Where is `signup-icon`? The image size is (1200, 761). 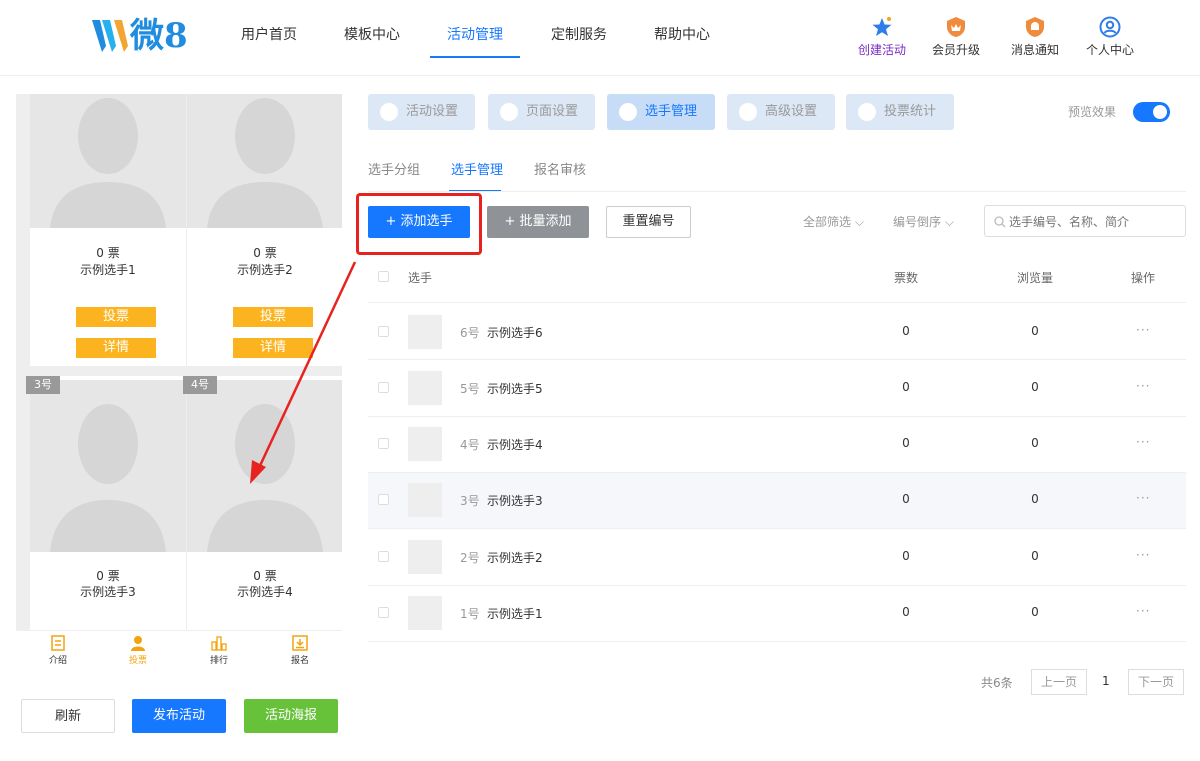 signup-icon is located at coordinates (300, 643).